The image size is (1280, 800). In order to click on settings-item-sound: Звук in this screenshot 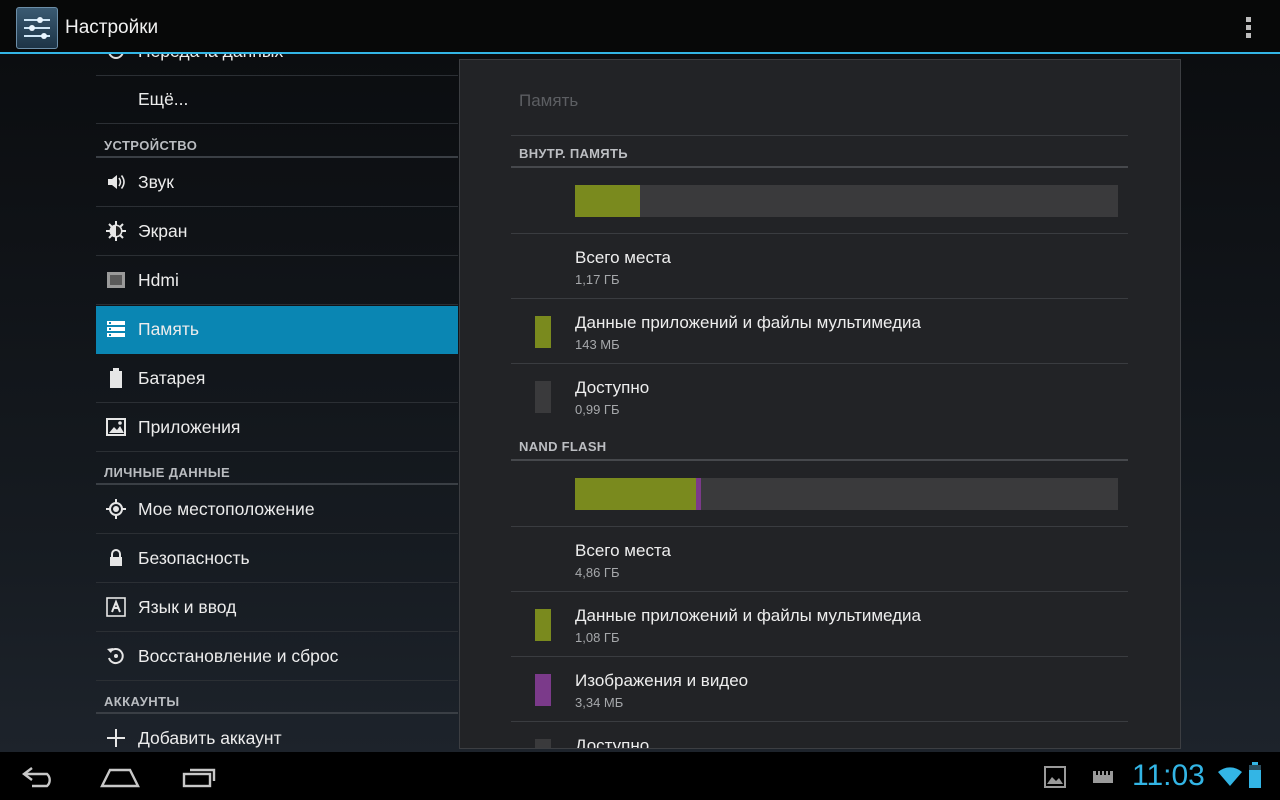, I will do `click(277, 183)`.